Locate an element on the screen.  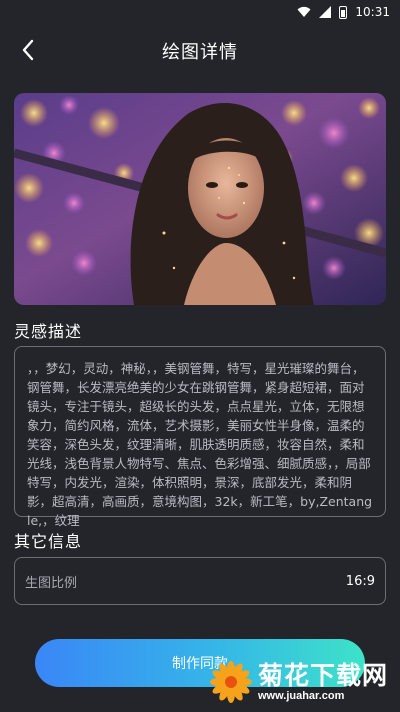
wifi-icon is located at coordinates (304, 11).